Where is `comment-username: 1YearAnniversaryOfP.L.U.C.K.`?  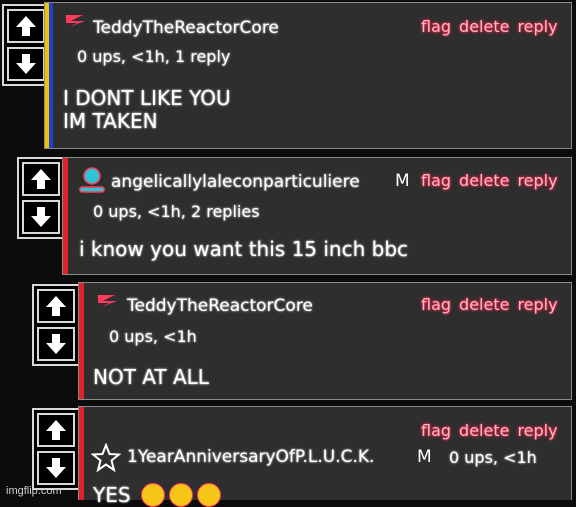 comment-username: 1YearAnniversaryOfP.L.U.C.K. is located at coordinates (250, 457).